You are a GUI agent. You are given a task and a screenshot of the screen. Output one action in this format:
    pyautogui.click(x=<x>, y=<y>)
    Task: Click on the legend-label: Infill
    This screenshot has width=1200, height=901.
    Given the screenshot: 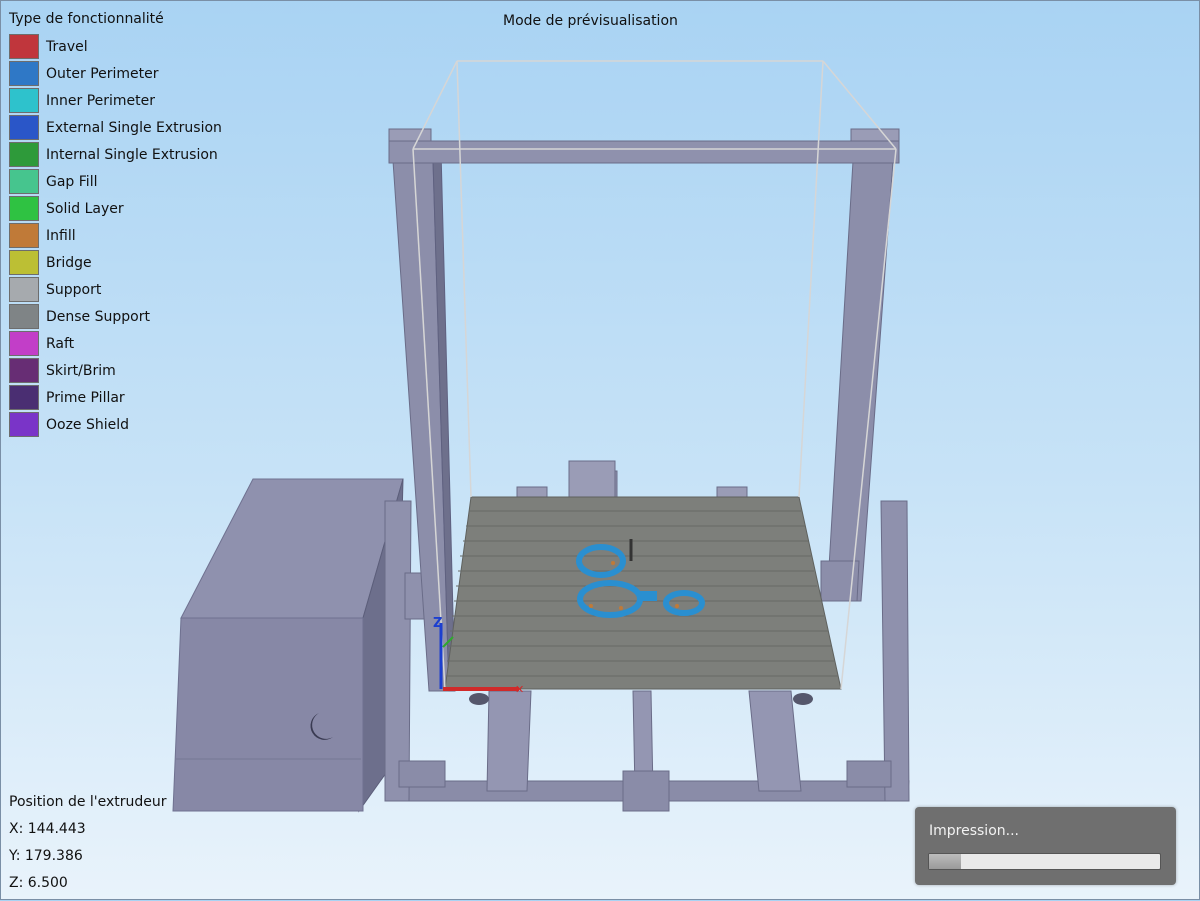 What is the action you would take?
    pyautogui.click(x=61, y=235)
    